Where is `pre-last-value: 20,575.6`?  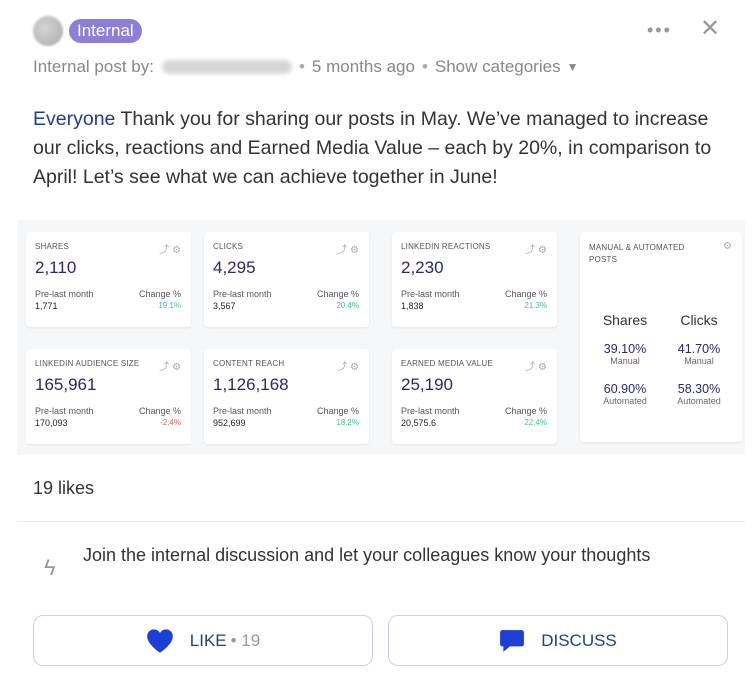 pre-last-value: 20,575.6 is located at coordinates (419, 423).